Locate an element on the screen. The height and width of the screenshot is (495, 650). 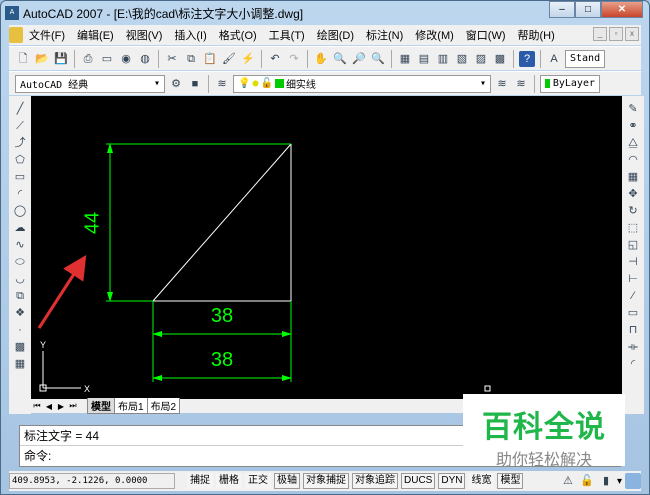
status-menu-chevron-icon: ▾ is located at coordinates (619, 481).